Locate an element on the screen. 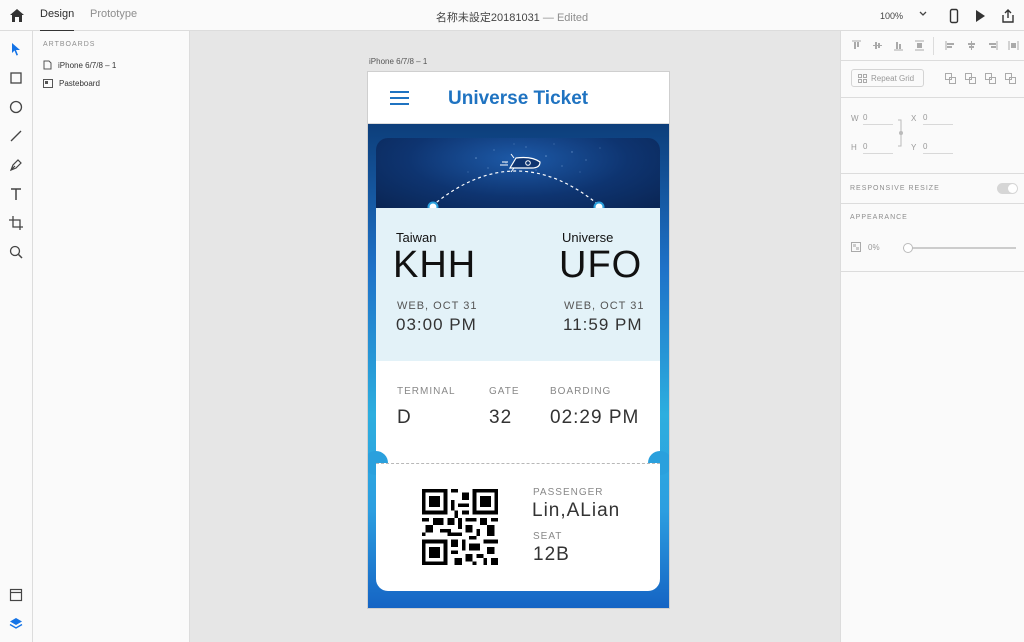  width-field: 0 is located at coordinates (878, 119).